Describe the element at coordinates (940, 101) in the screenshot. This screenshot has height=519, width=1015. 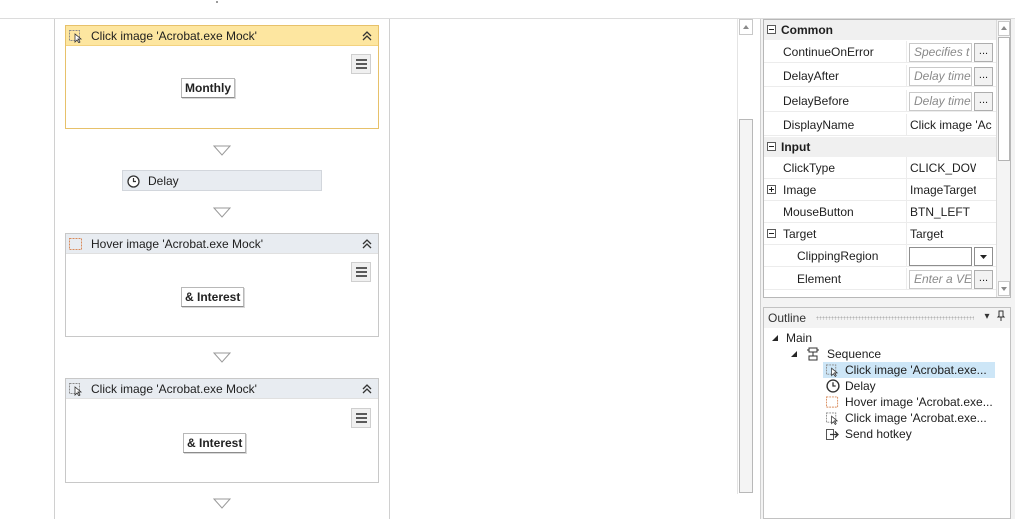
I see `delaybefore-input: Delay time` at that location.